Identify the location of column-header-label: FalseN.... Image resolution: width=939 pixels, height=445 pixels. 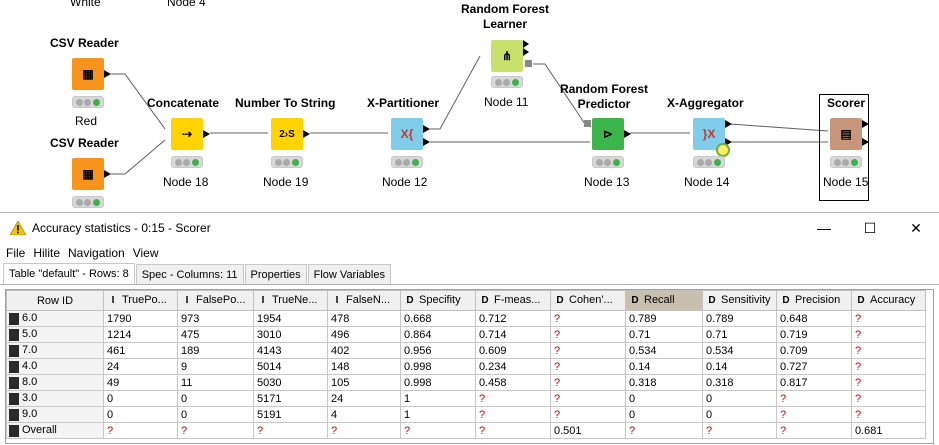
(368, 300).